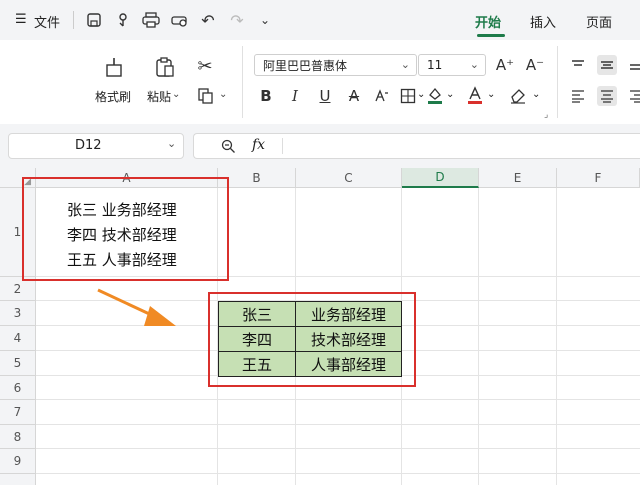  Describe the element at coordinates (599, 21) in the screenshot. I see `tab-page: 页面` at that location.